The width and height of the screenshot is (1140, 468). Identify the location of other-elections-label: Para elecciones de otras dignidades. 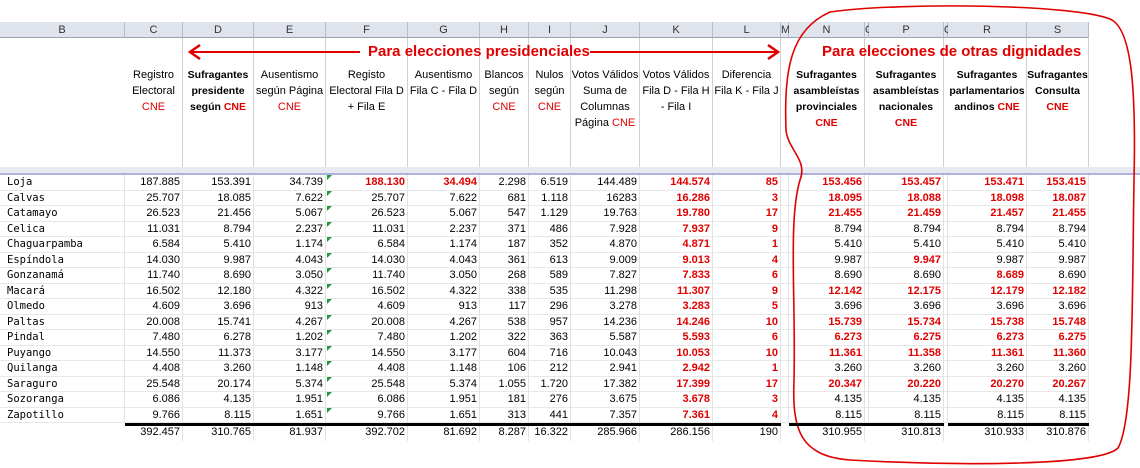
(952, 51).